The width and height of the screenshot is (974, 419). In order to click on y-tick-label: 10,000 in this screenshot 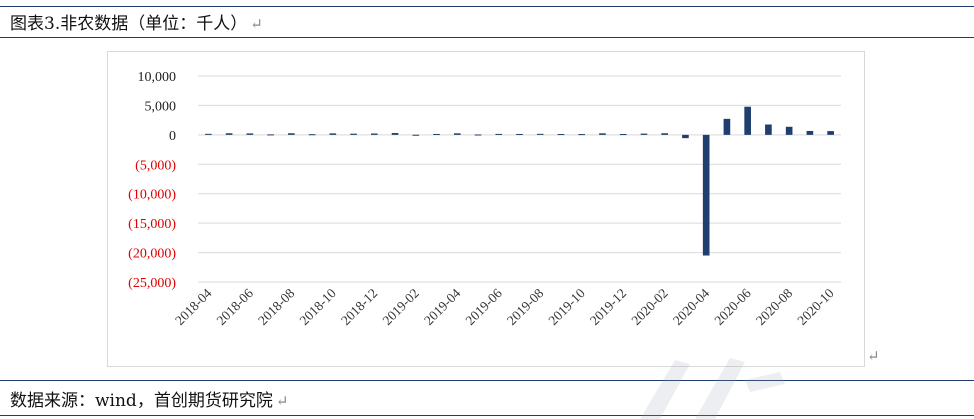, I will do `click(157, 77)`.